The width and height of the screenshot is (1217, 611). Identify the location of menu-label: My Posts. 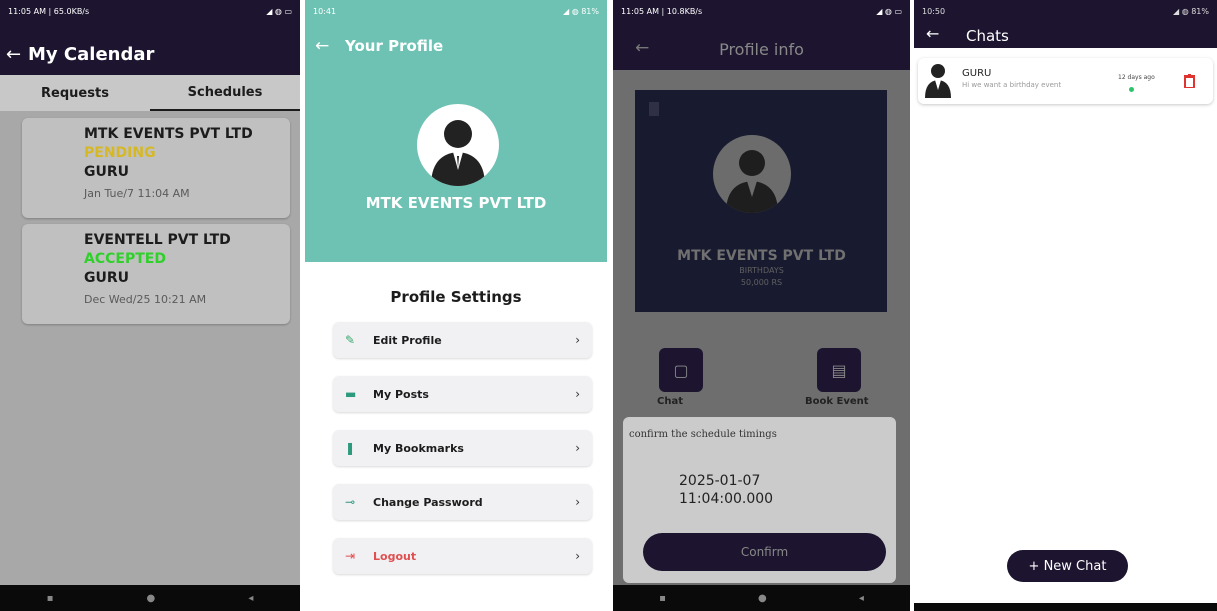
(401, 394).